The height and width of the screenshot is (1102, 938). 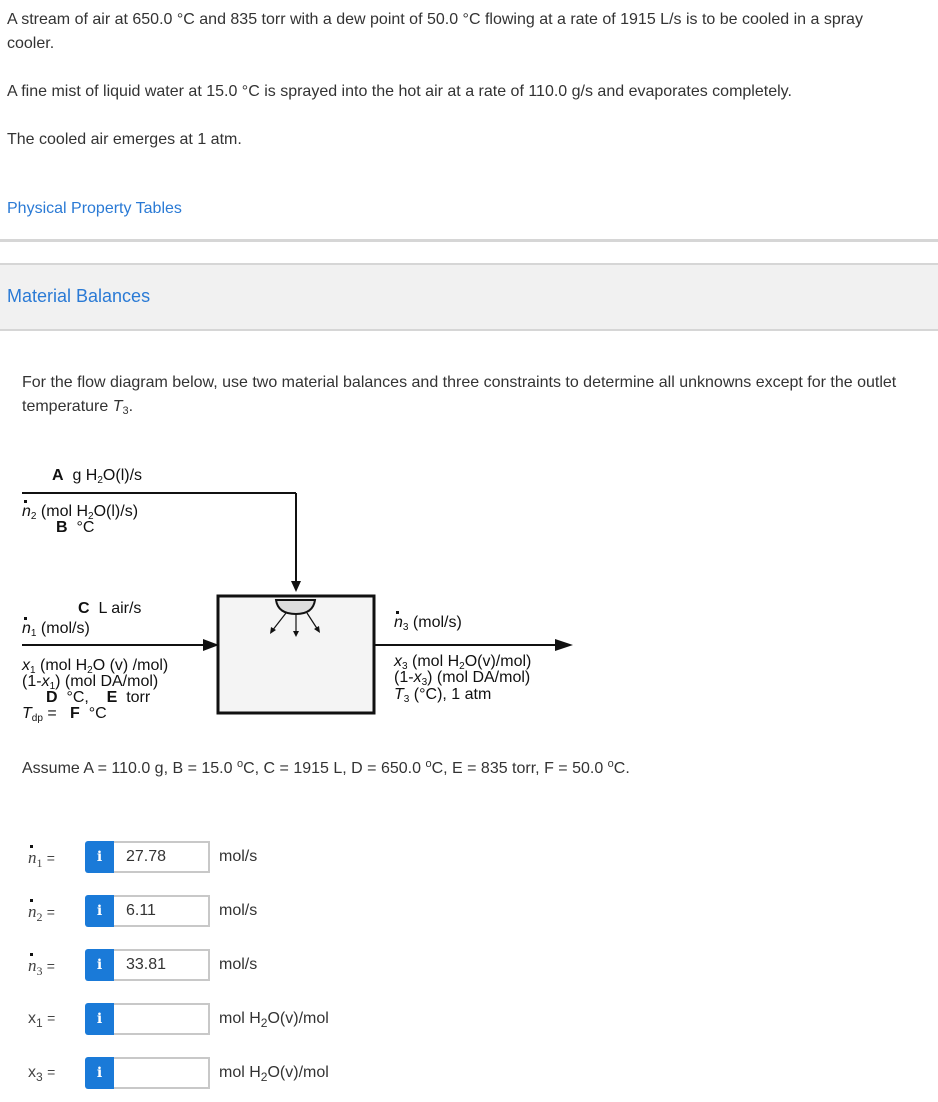 I want to click on x1-input, so click(x=162, y=1019).